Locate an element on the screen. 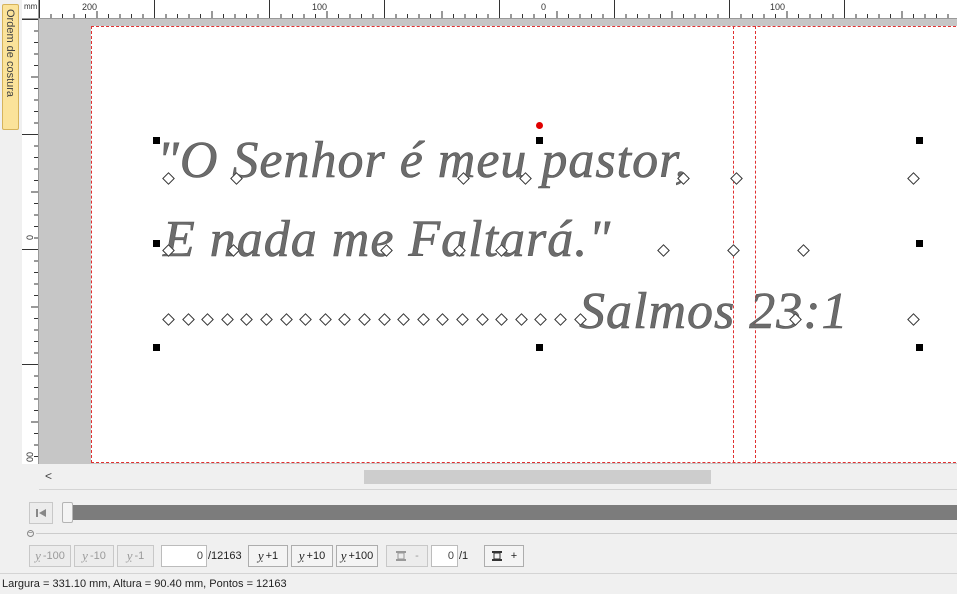 This screenshot has width=957, height=594. ruler-unit-label: mm is located at coordinates (31, 6).